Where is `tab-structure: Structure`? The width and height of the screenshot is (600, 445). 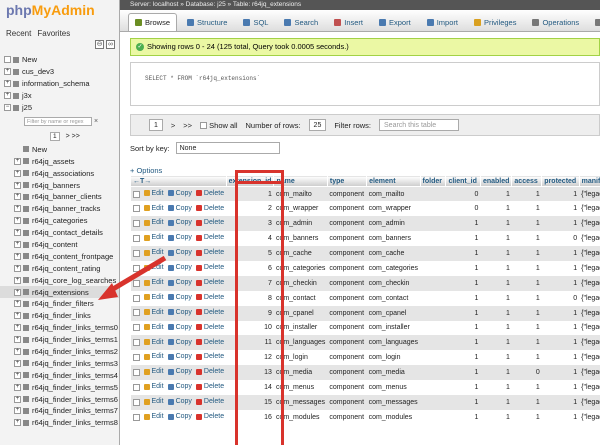
tab-structure: Structure is located at coordinates (207, 22).